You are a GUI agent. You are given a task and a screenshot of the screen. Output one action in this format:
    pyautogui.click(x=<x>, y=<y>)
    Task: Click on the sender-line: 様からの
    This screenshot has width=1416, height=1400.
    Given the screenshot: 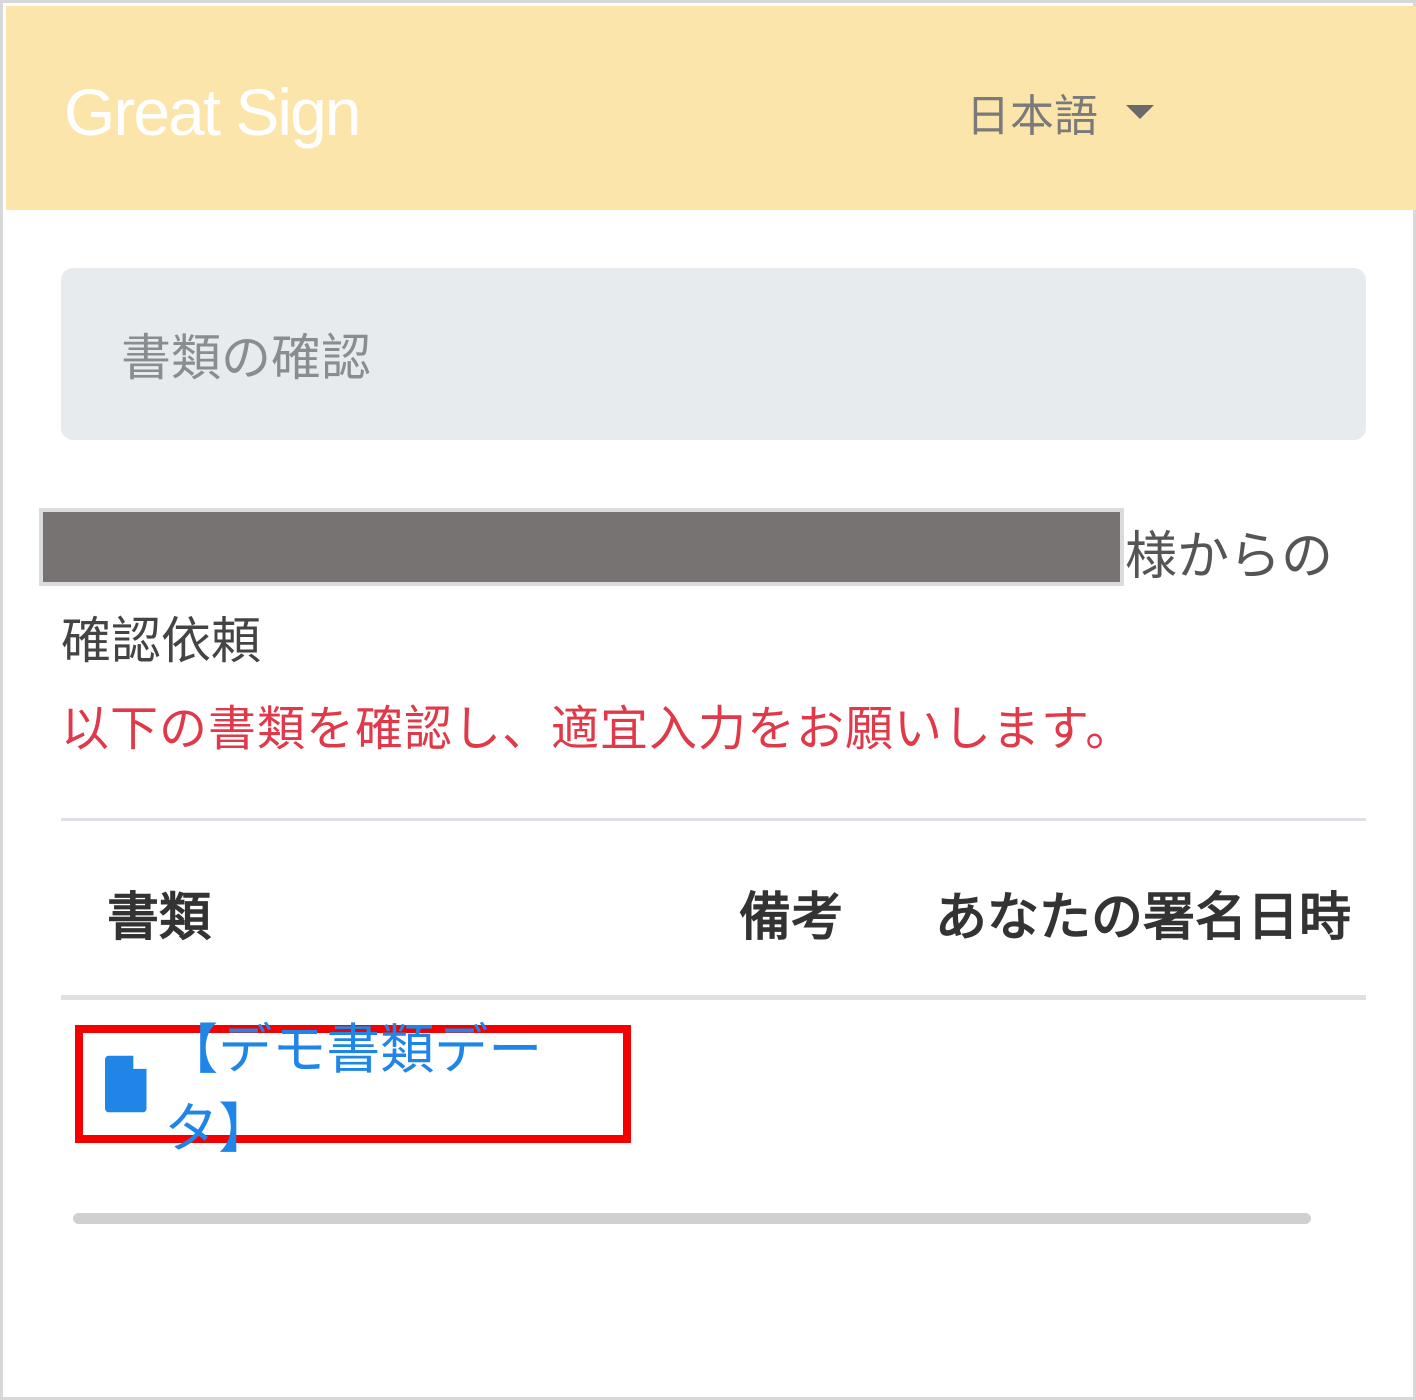 What is the action you would take?
    pyautogui.click(x=704, y=548)
    